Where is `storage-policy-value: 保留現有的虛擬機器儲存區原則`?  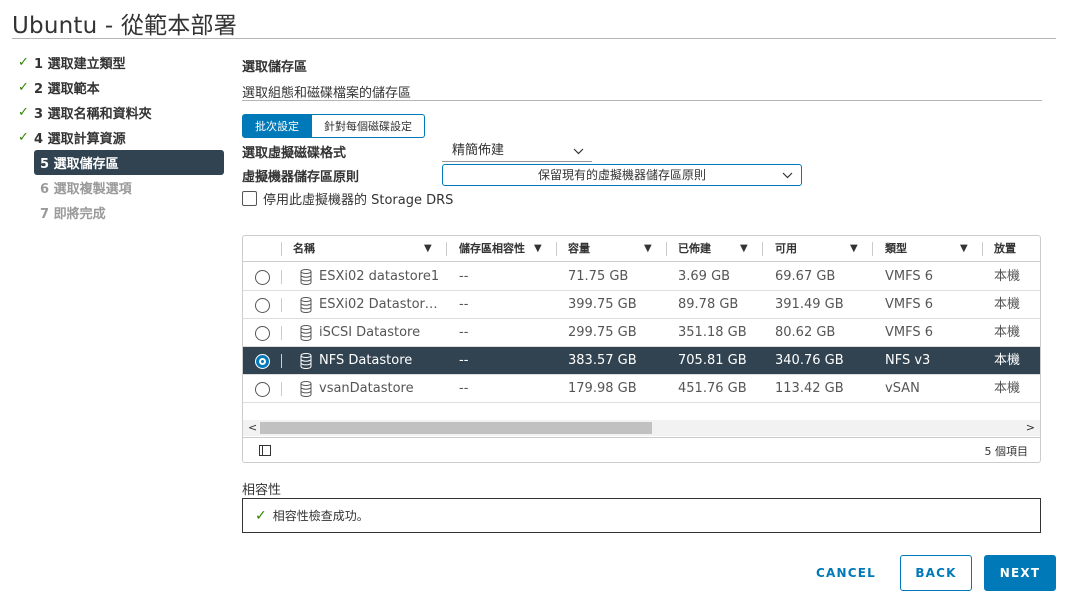 storage-policy-value: 保留現有的虛擬機器儲存區原則 is located at coordinates (621, 175).